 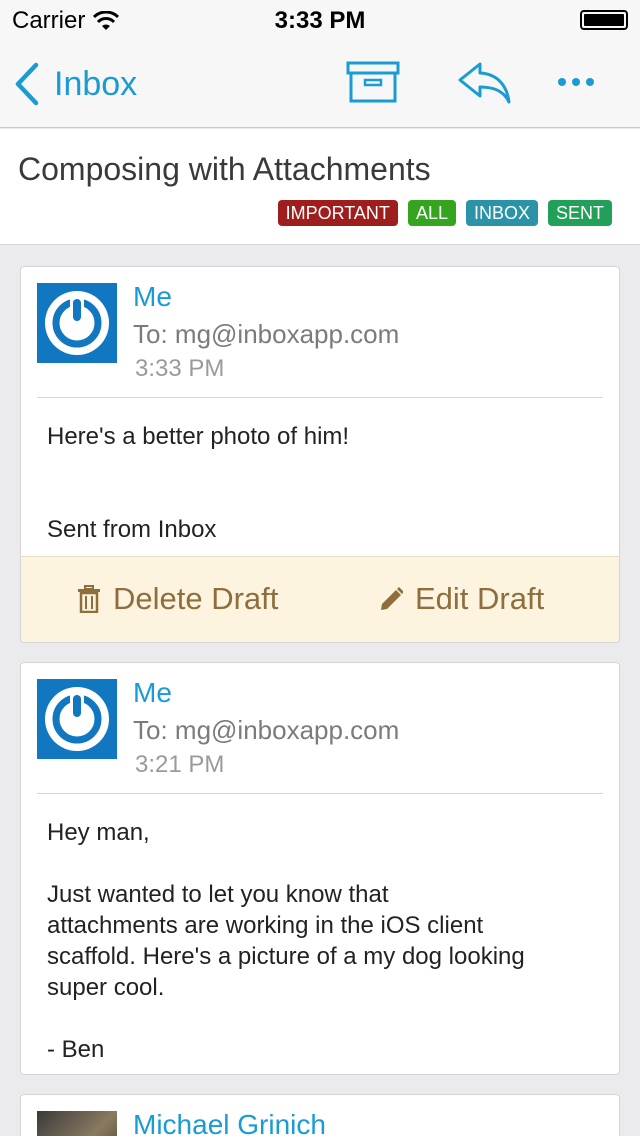 I want to click on status-bar: Carrier 3:33 PM, so click(x=320, y=20).